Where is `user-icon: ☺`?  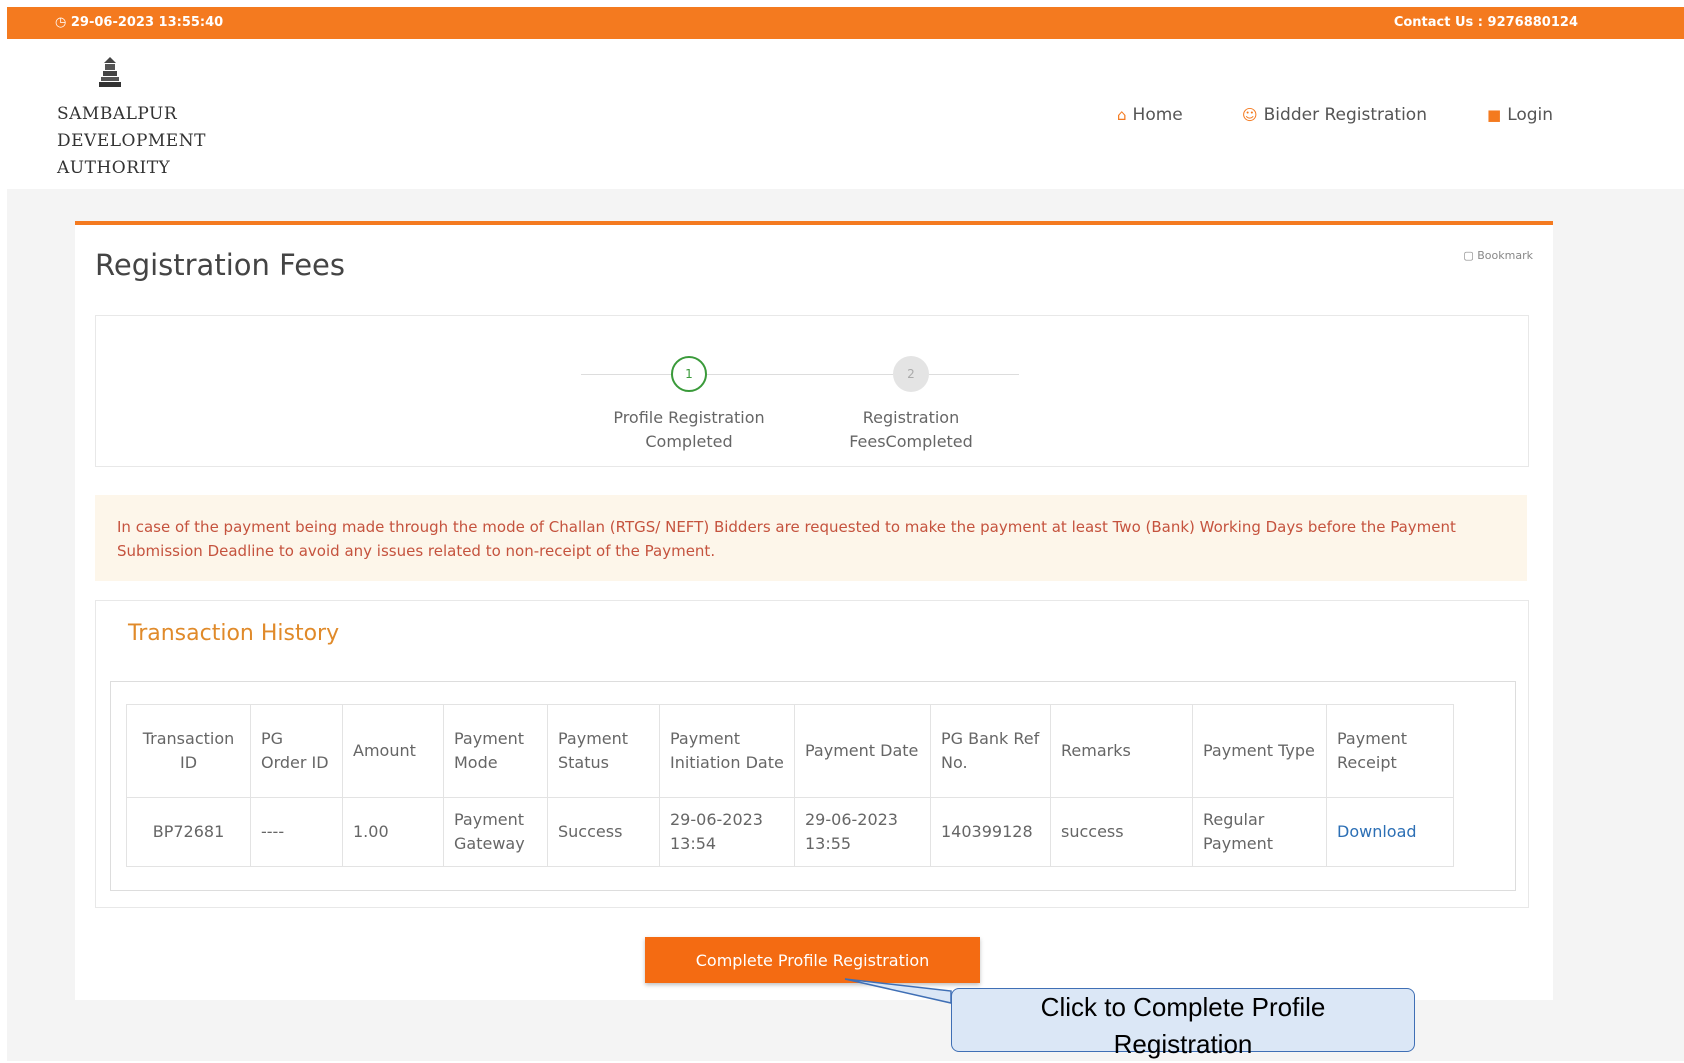 user-icon: ☺ is located at coordinates (1250, 115).